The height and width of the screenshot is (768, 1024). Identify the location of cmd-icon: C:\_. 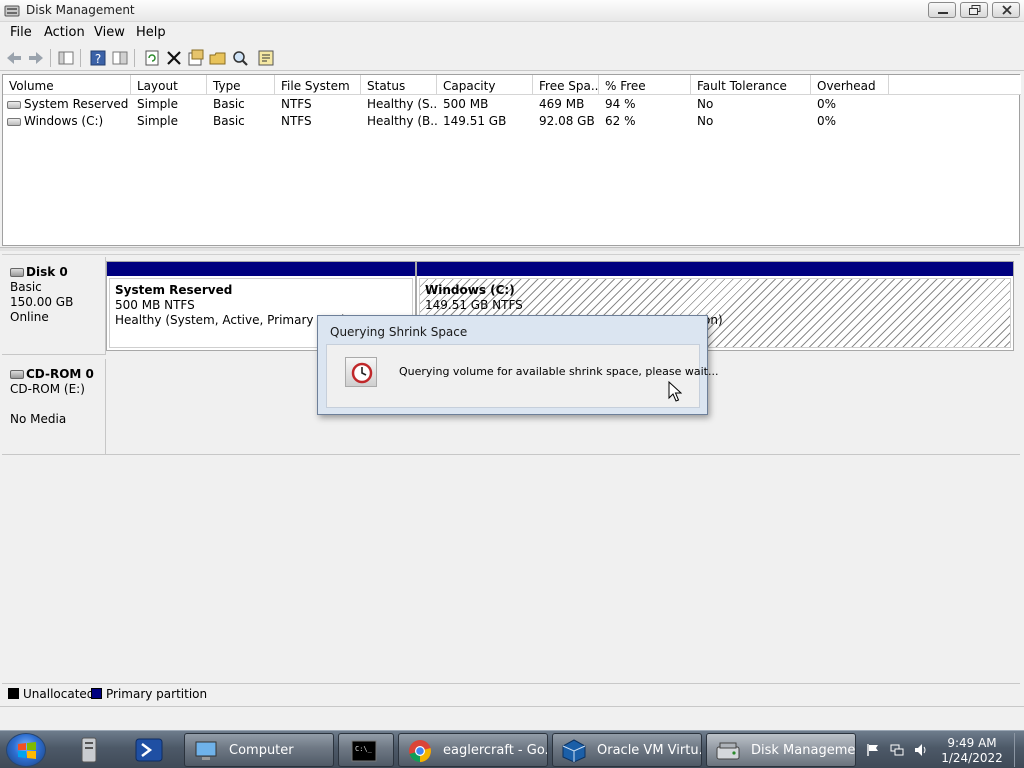
(364, 751).